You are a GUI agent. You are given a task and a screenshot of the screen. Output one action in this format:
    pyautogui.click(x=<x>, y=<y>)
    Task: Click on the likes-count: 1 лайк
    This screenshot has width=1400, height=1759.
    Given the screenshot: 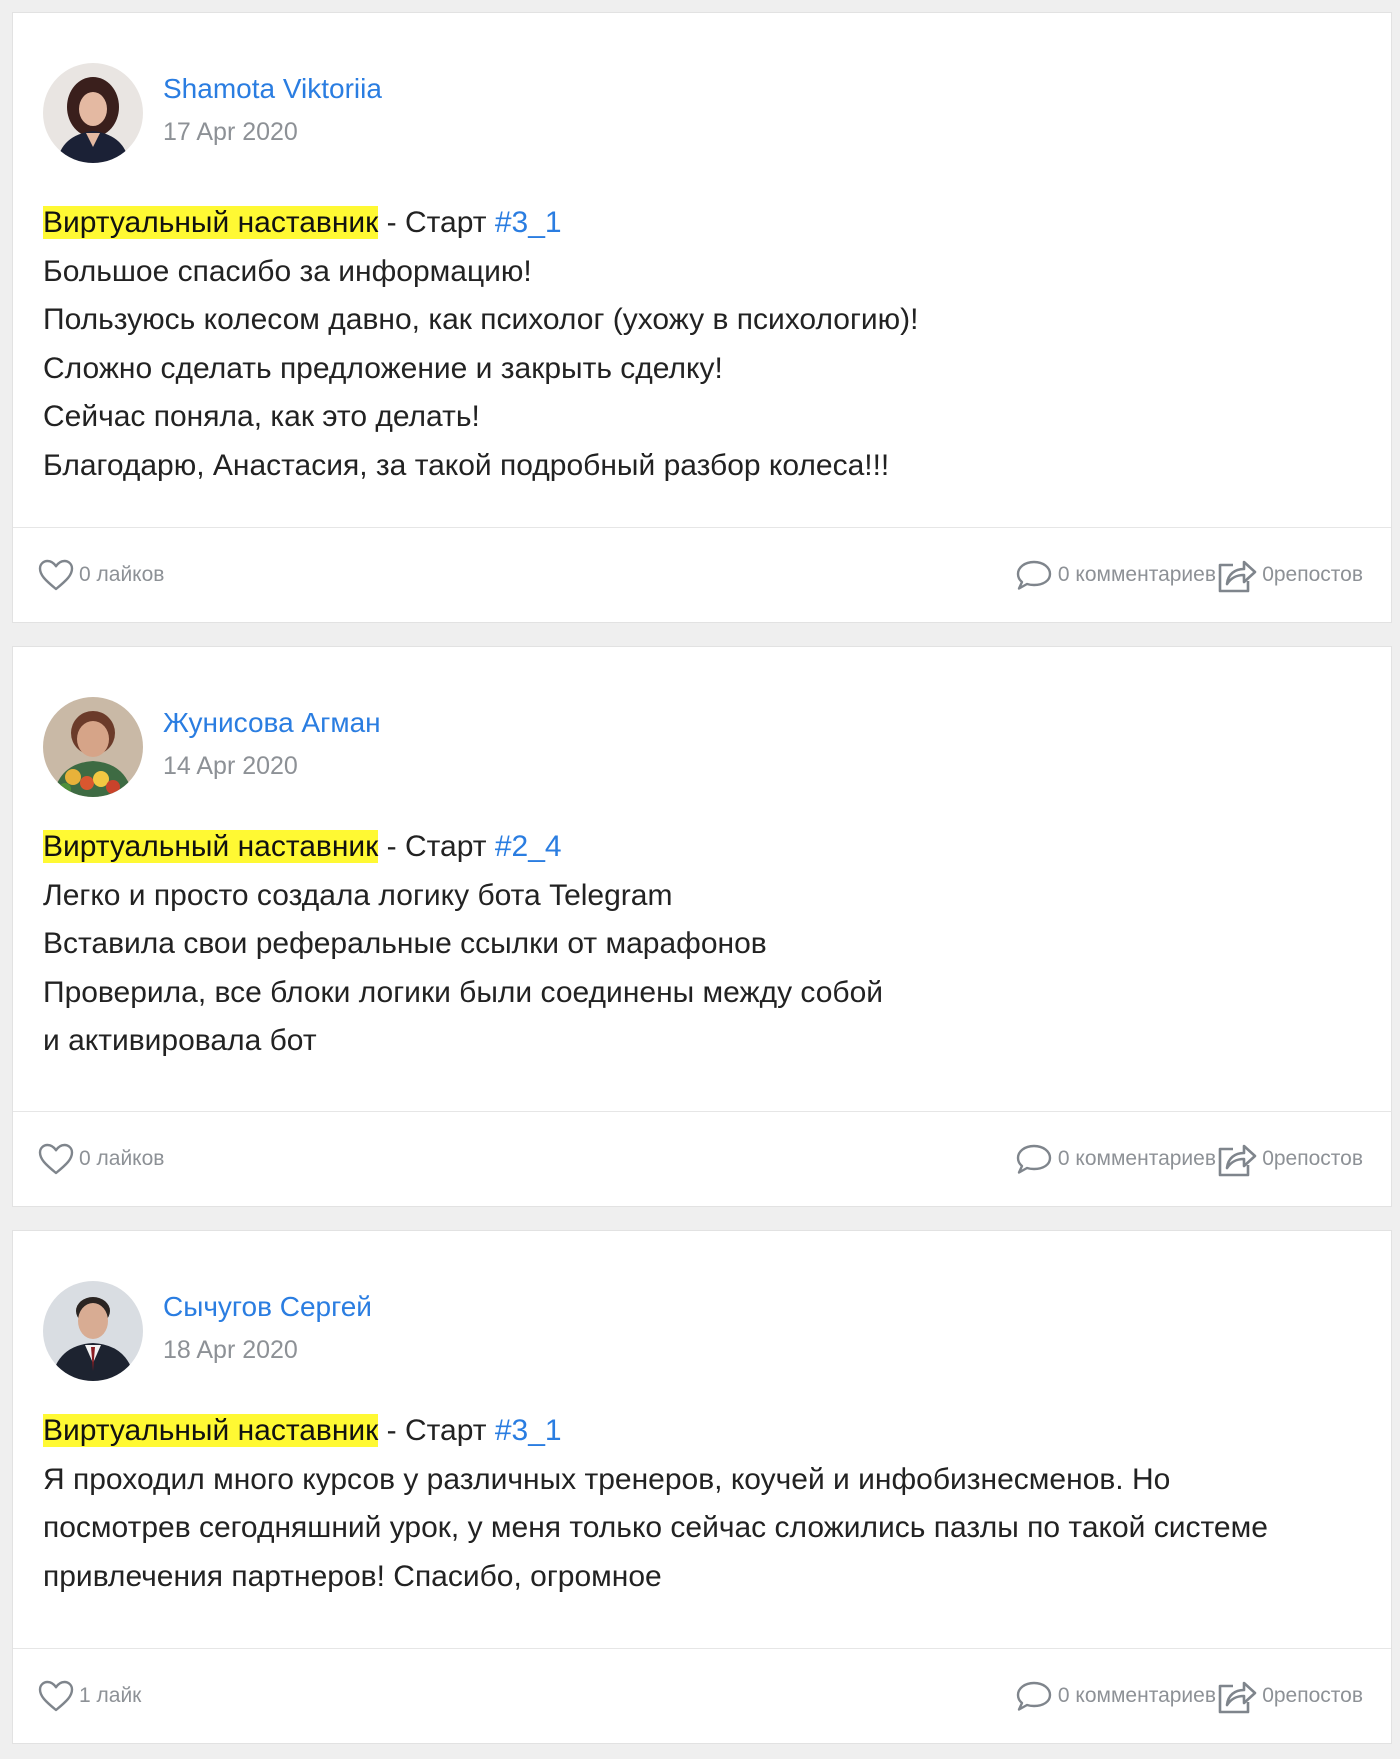 What is the action you would take?
    pyautogui.click(x=110, y=1695)
    